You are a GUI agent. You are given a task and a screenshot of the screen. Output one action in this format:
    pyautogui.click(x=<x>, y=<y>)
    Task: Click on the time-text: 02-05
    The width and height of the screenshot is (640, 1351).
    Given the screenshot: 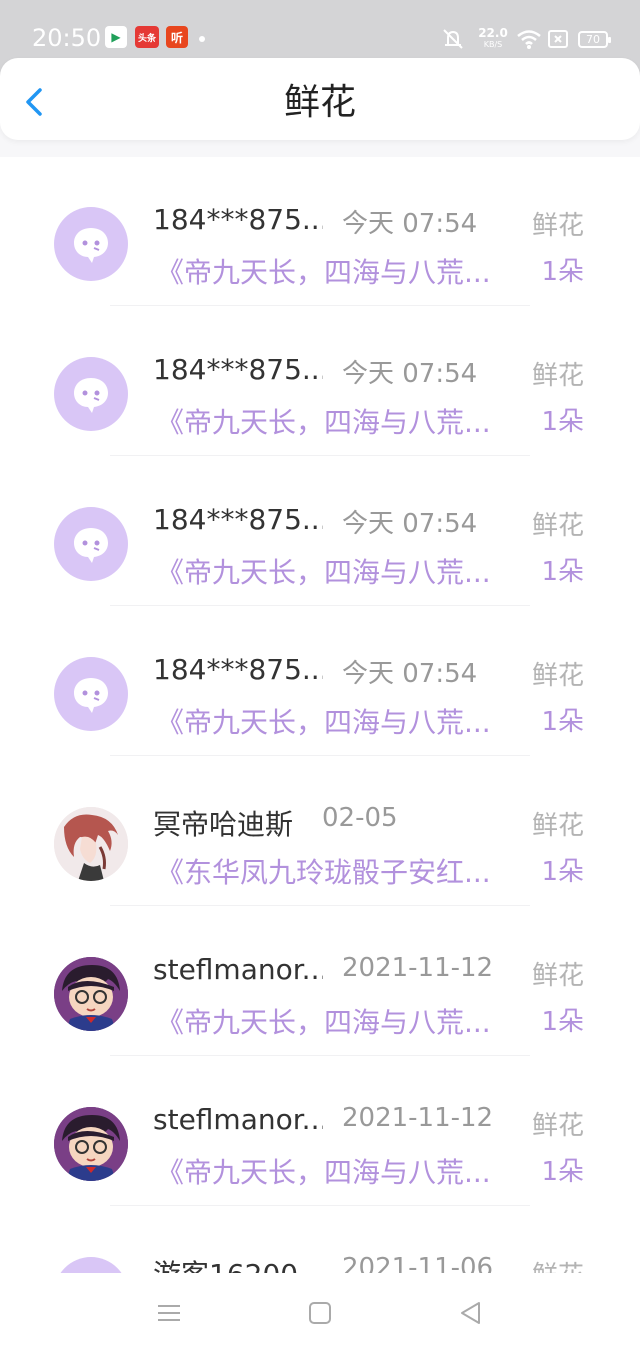 What is the action you would take?
    pyautogui.click(x=360, y=818)
    